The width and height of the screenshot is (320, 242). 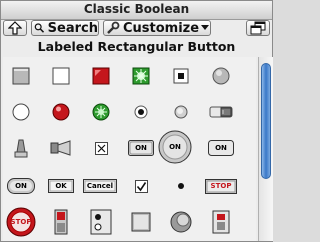 I want to click on flat-on-button: ON, so click(x=221, y=148).